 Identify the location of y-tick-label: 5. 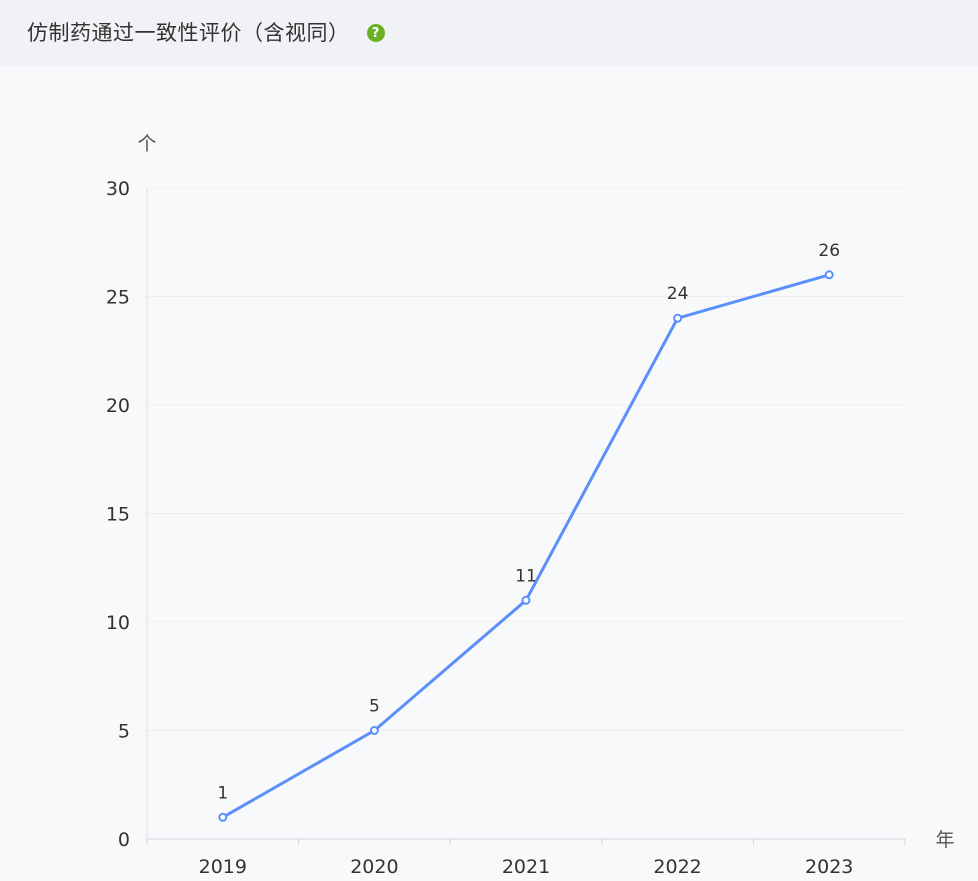
(124, 732).